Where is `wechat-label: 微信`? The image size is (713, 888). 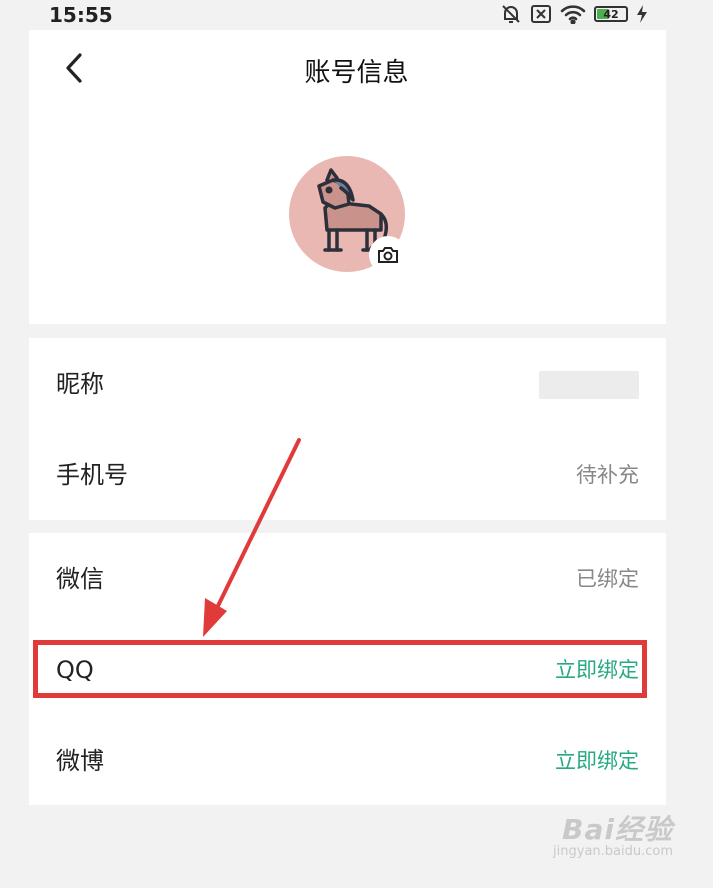
wechat-label: 微信 is located at coordinates (80, 579).